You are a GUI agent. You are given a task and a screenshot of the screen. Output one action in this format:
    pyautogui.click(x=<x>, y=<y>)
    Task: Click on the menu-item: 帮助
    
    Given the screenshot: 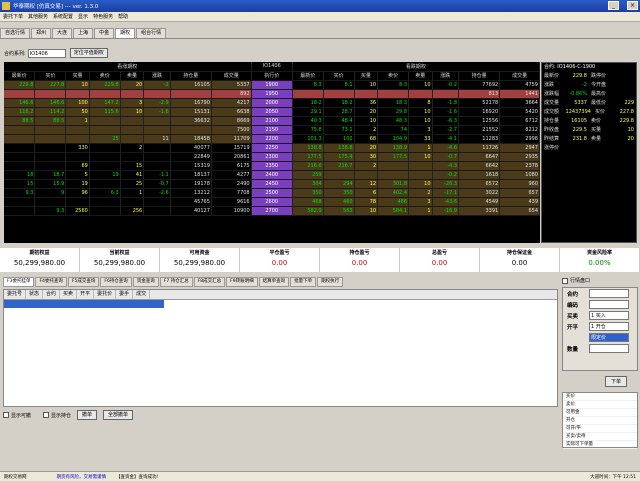 What is the action you would take?
    pyautogui.click(x=123, y=16)
    